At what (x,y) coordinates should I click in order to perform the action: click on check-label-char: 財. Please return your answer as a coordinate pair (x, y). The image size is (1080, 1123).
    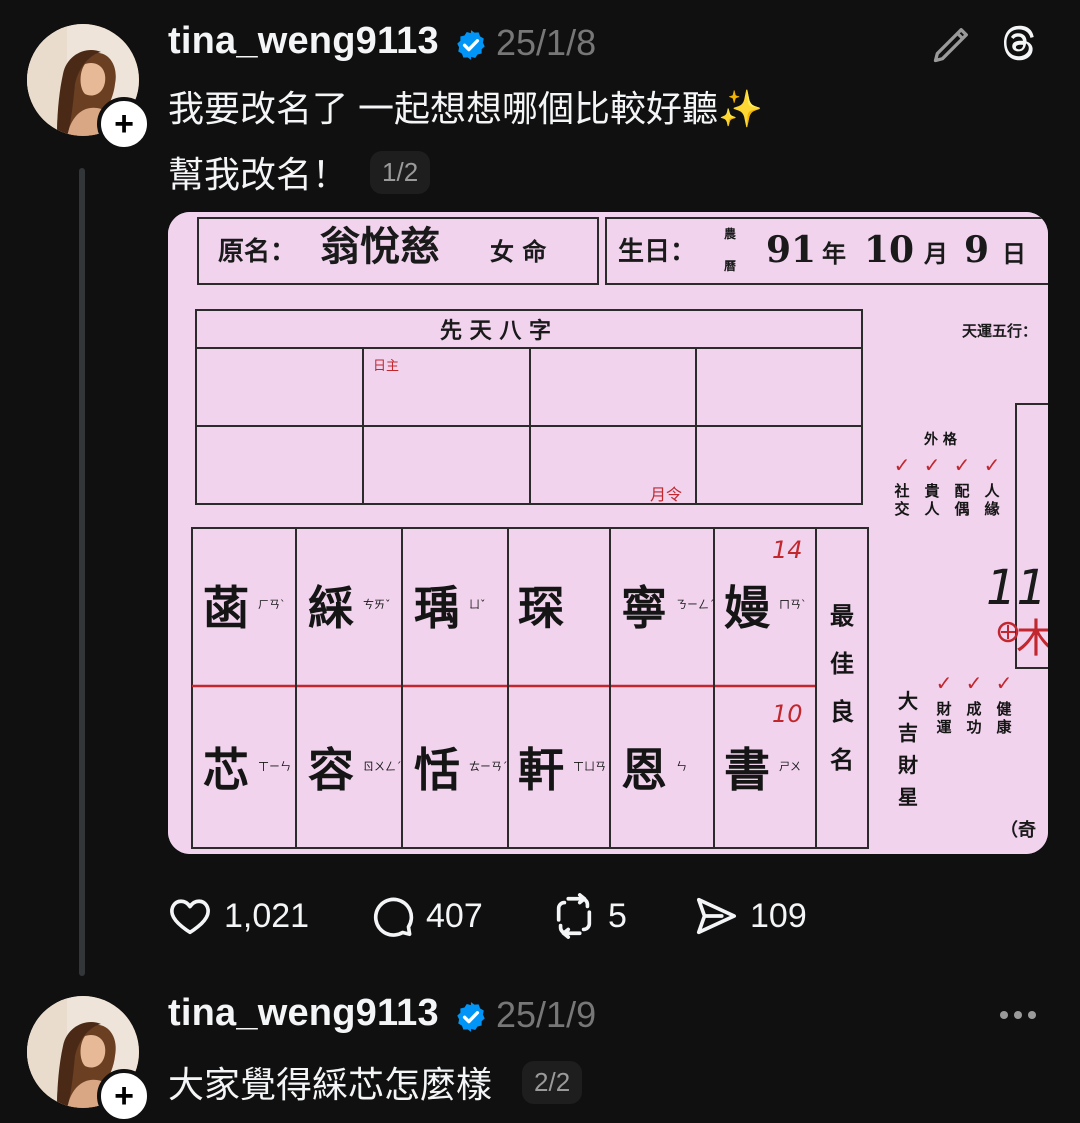
    Looking at the image, I should click on (943, 709).